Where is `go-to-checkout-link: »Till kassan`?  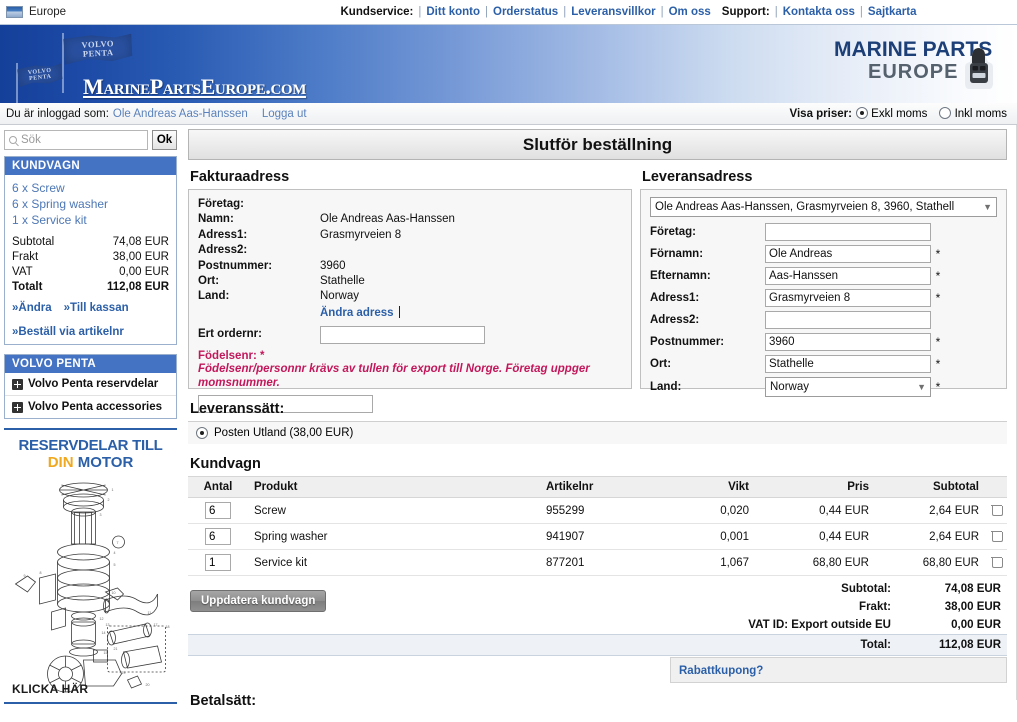
go-to-checkout-link: »Till kassan is located at coordinates (96, 308).